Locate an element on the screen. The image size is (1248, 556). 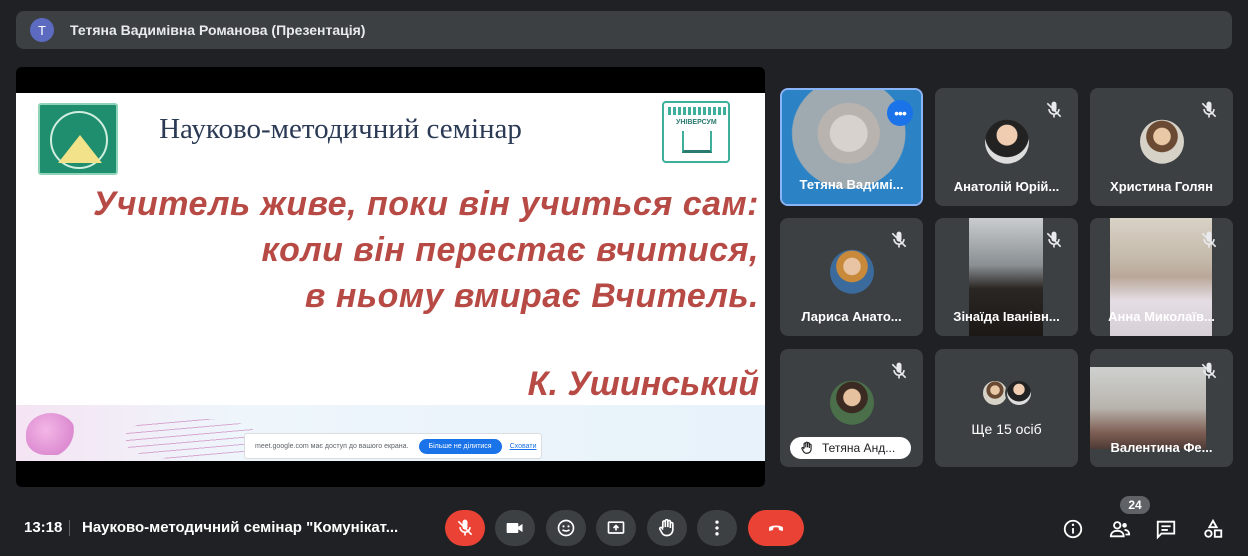
camera-toggle-button is located at coordinates (515, 528).